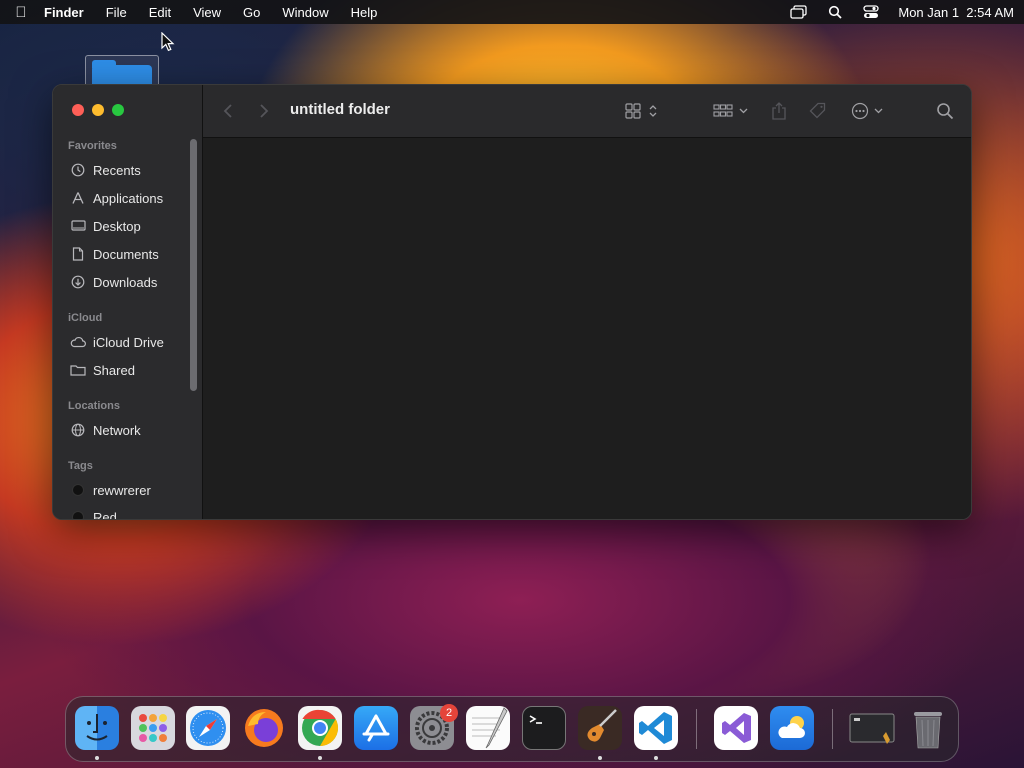 This screenshot has height=768, width=1024. Describe the element at coordinates (78, 342) in the screenshot. I see `cloud-icon` at that location.